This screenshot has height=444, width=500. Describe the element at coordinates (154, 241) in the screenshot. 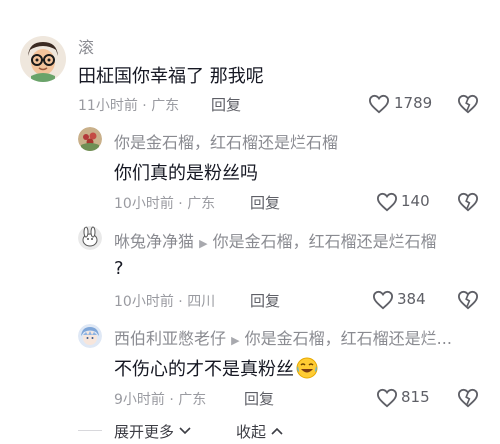

I see `comment-author: 咻兔净净猫` at that location.